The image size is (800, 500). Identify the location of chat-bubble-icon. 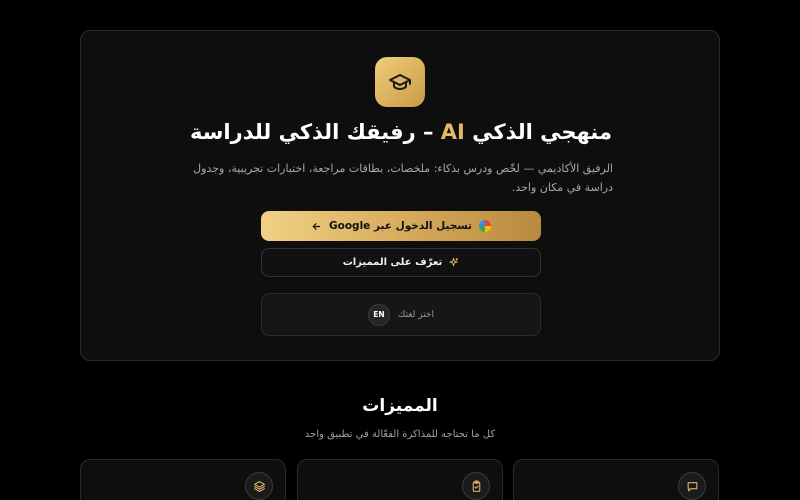
(692, 486).